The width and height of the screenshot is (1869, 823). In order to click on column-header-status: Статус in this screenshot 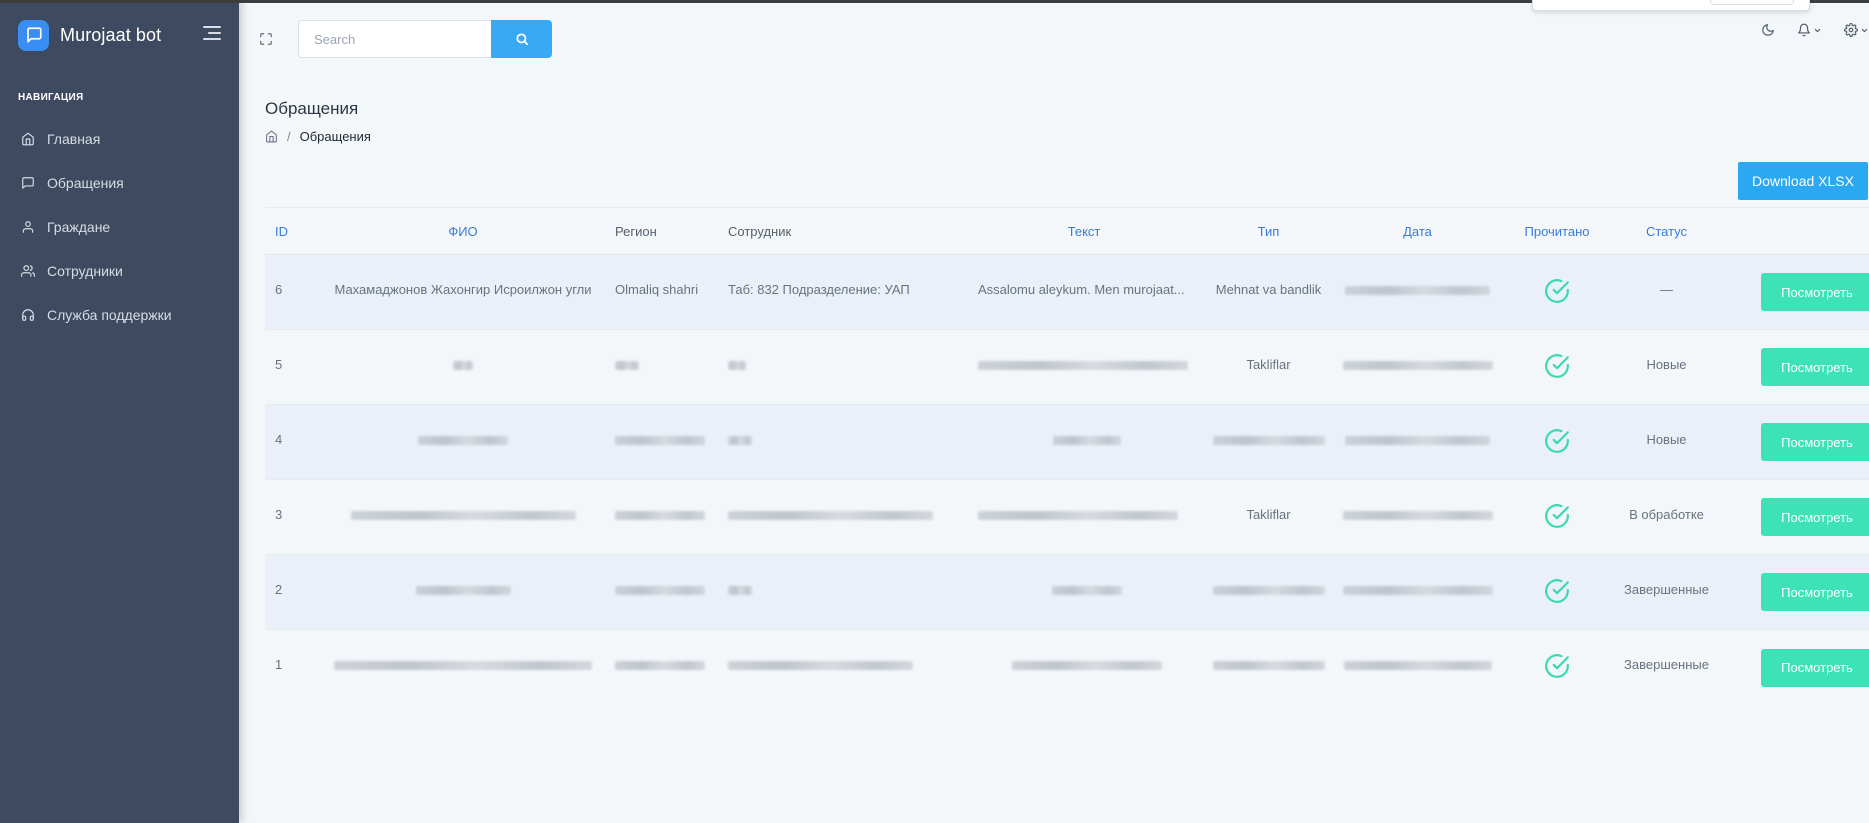, I will do `click(1666, 231)`.